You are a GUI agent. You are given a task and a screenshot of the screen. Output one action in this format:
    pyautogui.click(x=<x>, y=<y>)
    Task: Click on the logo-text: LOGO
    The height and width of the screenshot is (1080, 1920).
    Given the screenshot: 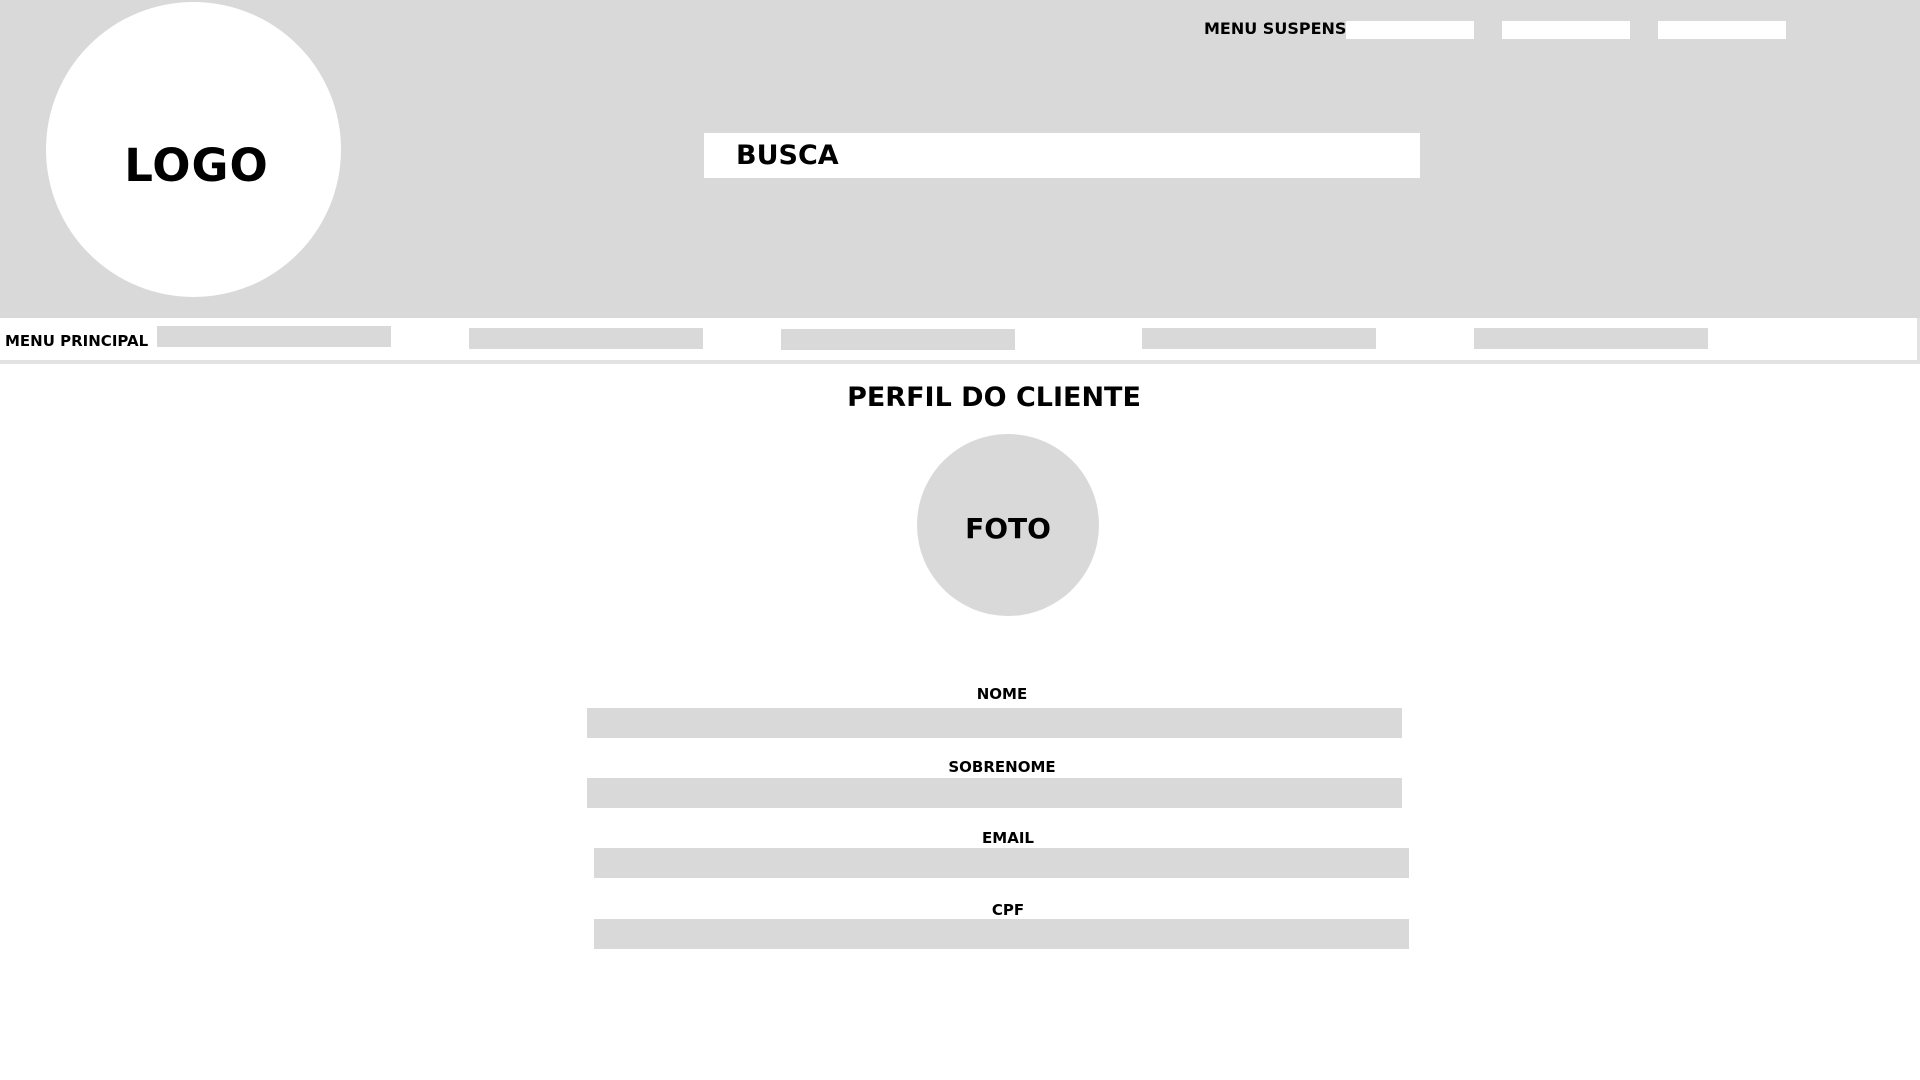 What is the action you would take?
    pyautogui.click(x=196, y=165)
    